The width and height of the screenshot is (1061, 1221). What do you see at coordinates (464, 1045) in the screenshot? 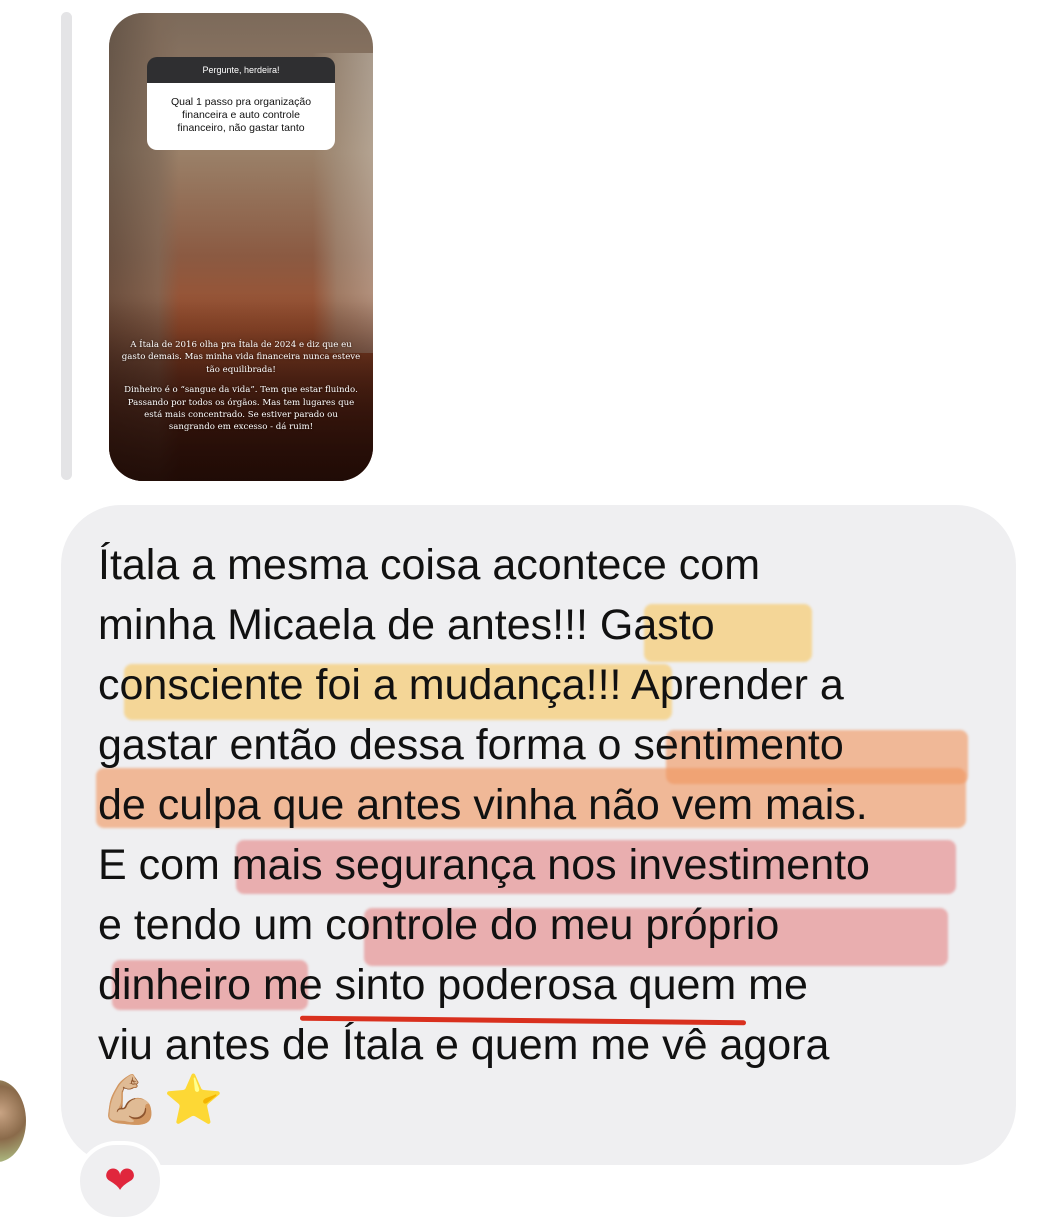
I see `message-line: viu antes de Ítala e quem me vê agora` at bounding box center [464, 1045].